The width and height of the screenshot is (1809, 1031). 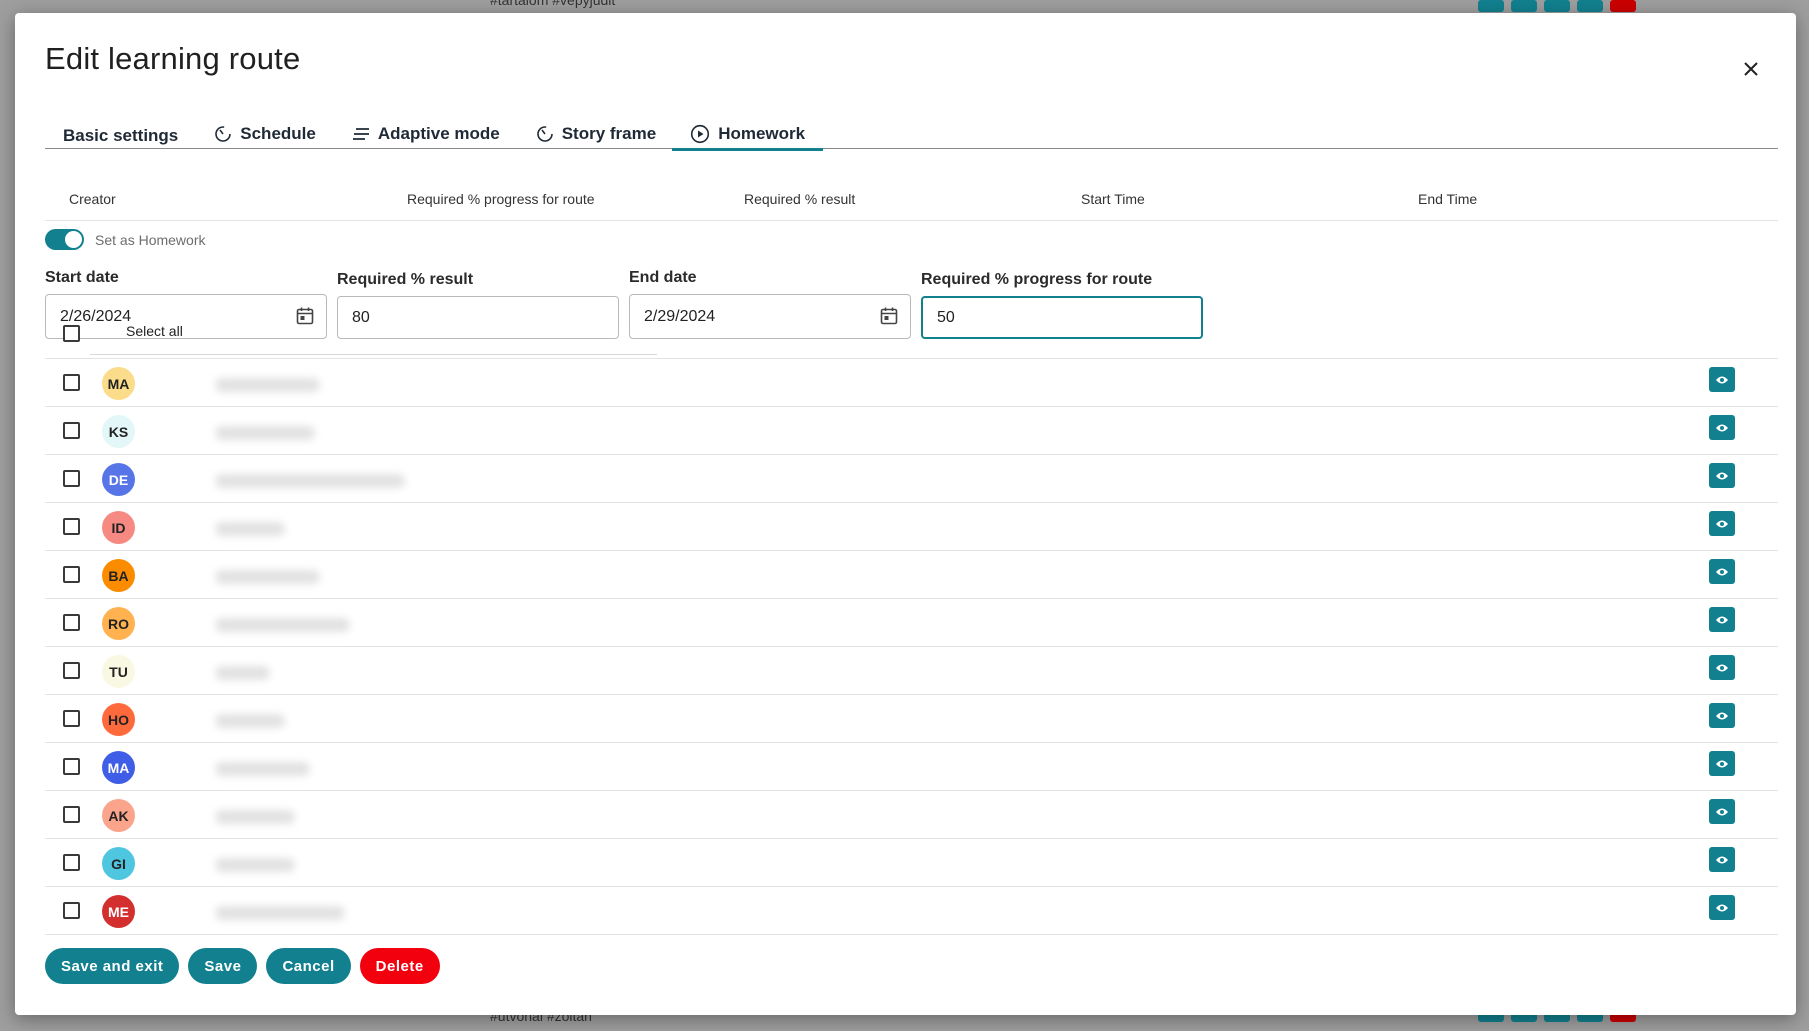 What do you see at coordinates (1557, 6) in the screenshot?
I see `background-buttons-top` at bounding box center [1557, 6].